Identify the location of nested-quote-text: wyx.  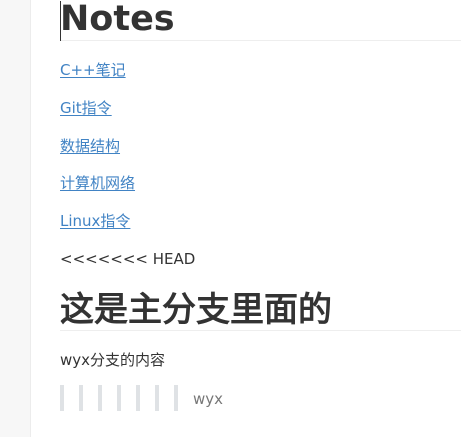
(208, 399).